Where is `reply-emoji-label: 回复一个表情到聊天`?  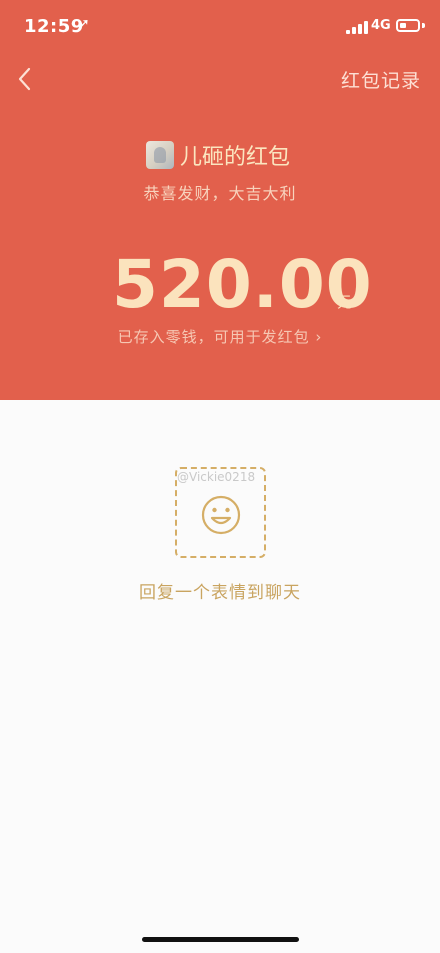 reply-emoji-label: 回复一个表情到聊天 is located at coordinates (220, 590).